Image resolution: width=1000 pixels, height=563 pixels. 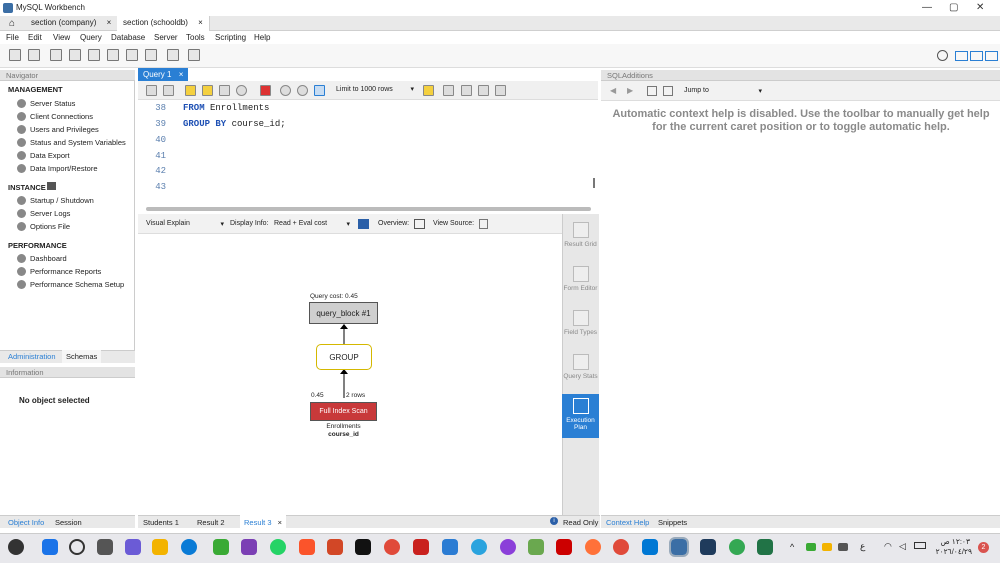 I want to click on full-index-scan-node: Full Index Scan, so click(x=343, y=411).